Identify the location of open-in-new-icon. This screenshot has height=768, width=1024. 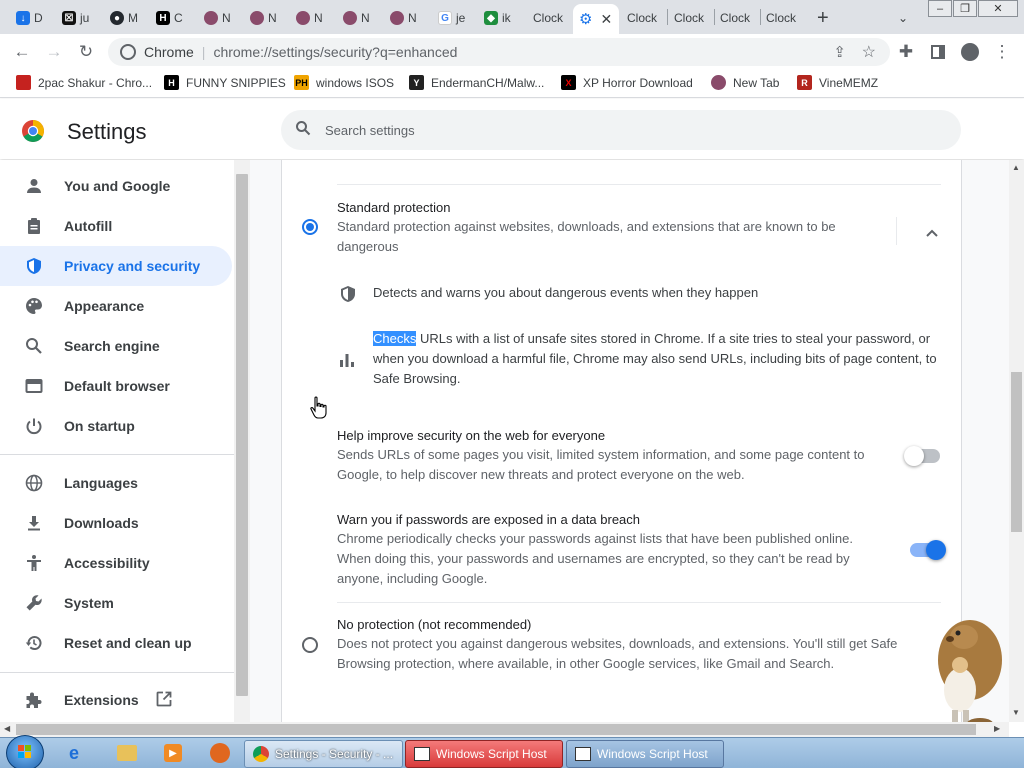
(164, 700).